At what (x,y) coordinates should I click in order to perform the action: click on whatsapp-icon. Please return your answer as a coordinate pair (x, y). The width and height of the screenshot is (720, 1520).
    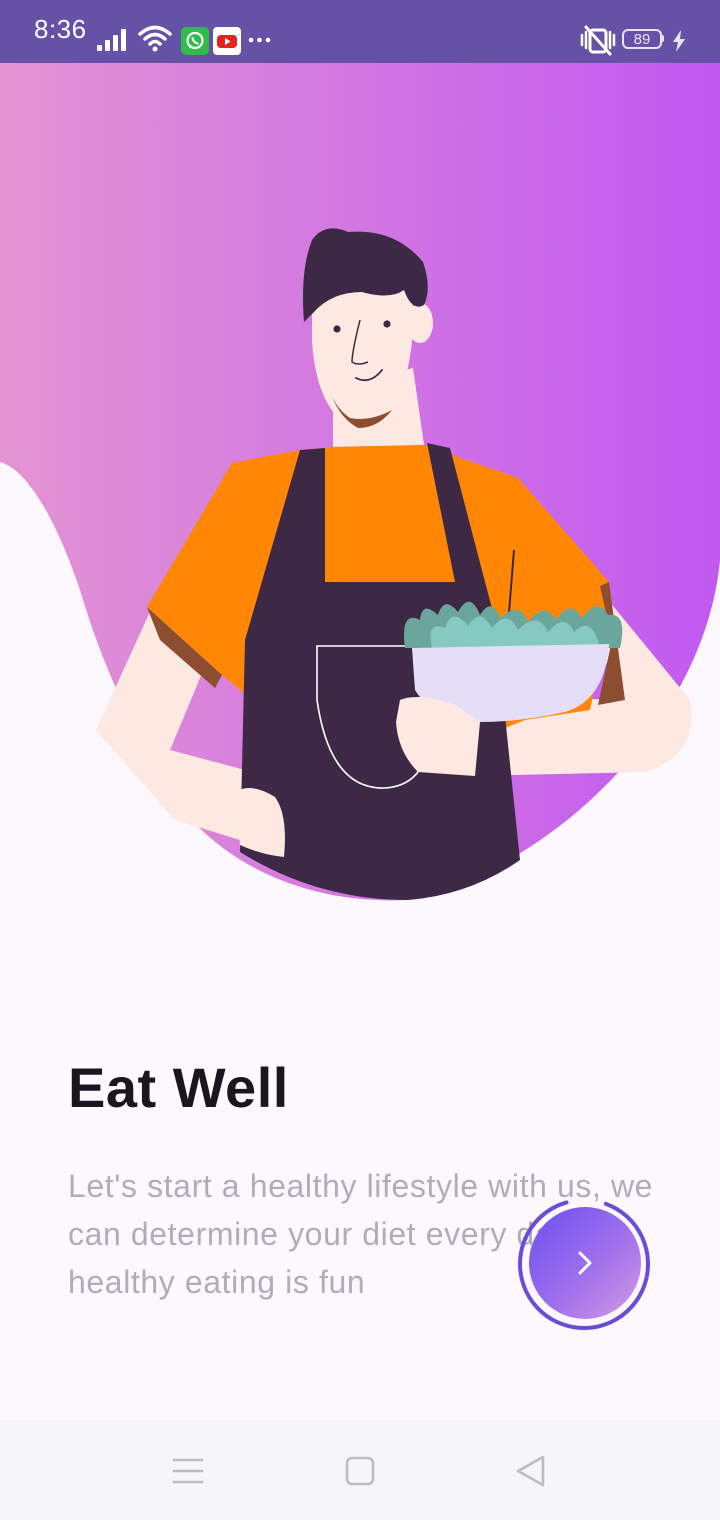
    Looking at the image, I should click on (195, 41).